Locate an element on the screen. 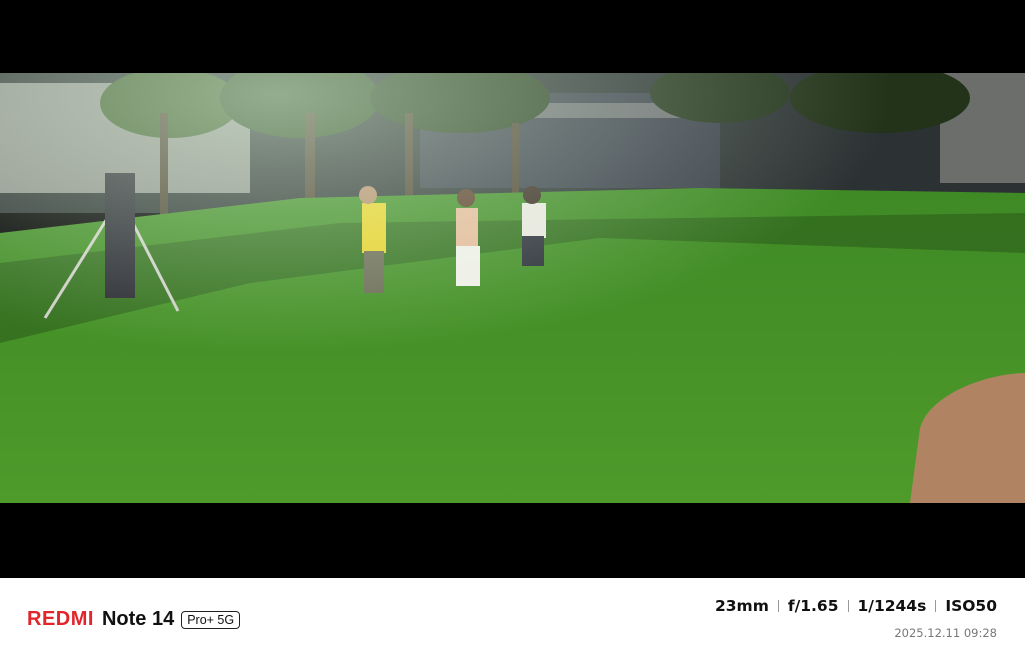 The height and width of the screenshot is (662, 1025). focal-length: 23mm is located at coordinates (741, 606).